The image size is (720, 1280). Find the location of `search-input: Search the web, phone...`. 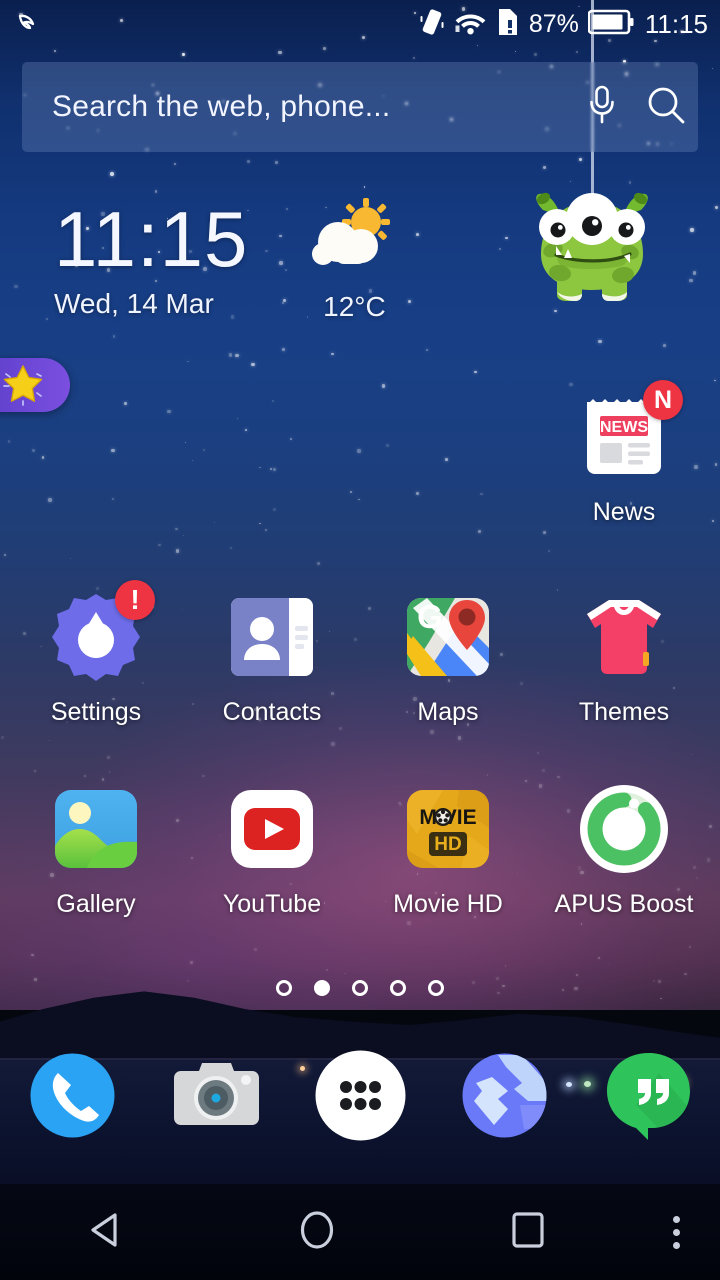

search-input: Search the web, phone... is located at coordinates (311, 107).